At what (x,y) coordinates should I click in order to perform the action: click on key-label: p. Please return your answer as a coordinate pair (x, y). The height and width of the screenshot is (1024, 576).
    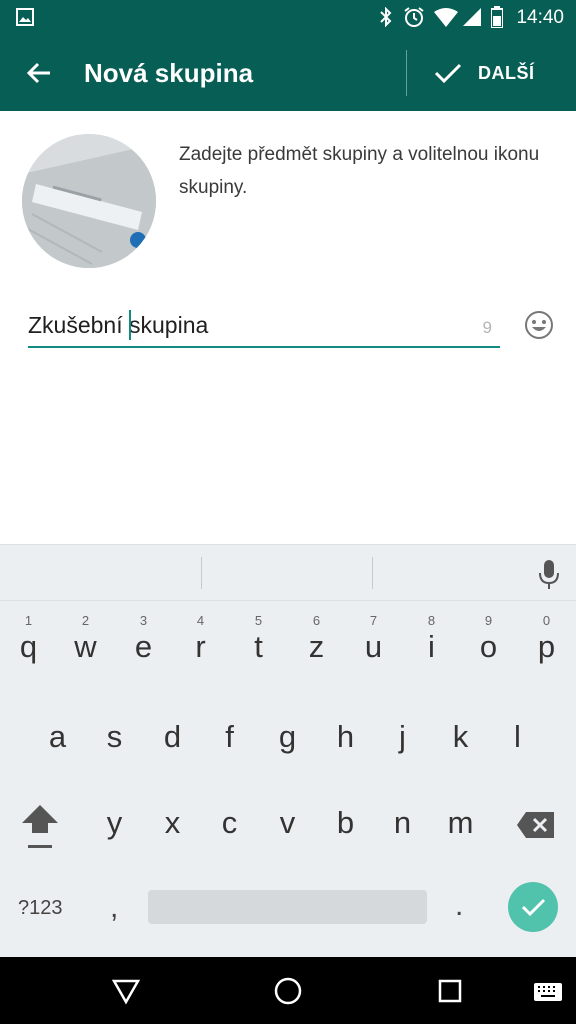
    Looking at the image, I should click on (546, 646).